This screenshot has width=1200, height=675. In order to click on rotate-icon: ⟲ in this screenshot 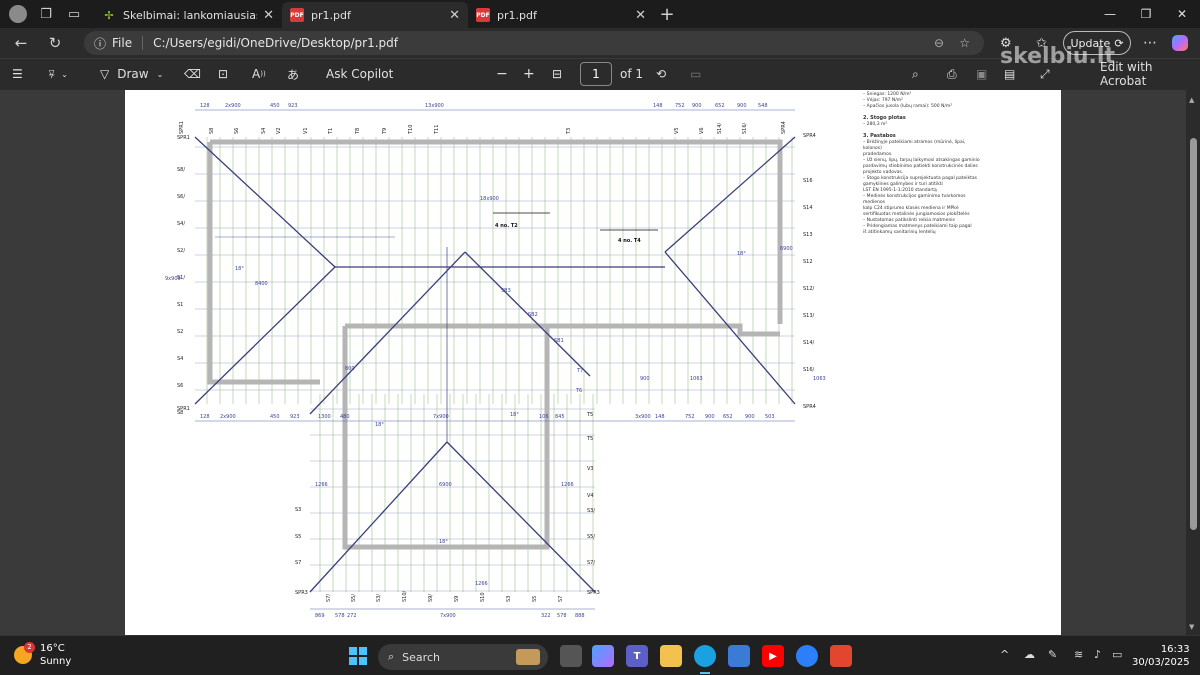, I will do `click(661, 74)`.